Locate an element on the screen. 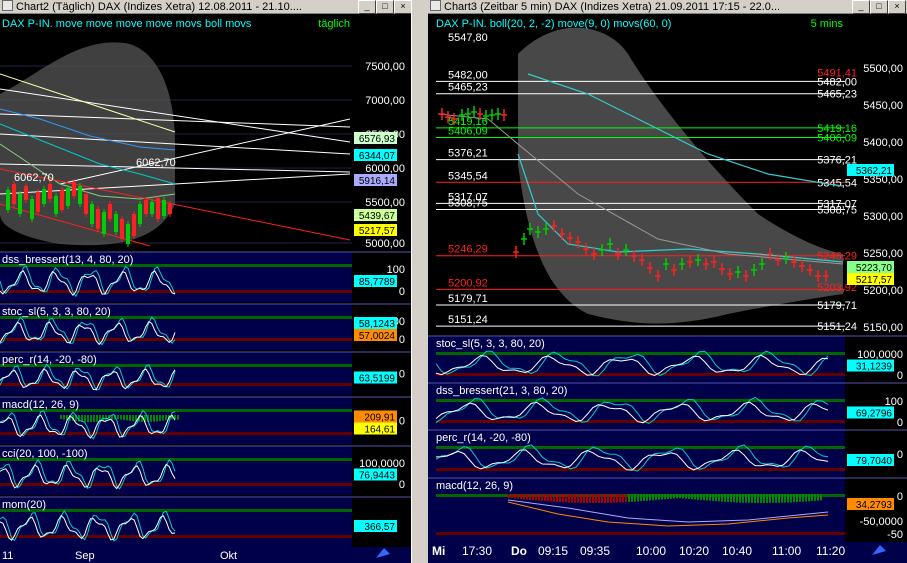 The height and width of the screenshot is (563, 907). indicator-name: mom(20) is located at coordinates (24, 505).